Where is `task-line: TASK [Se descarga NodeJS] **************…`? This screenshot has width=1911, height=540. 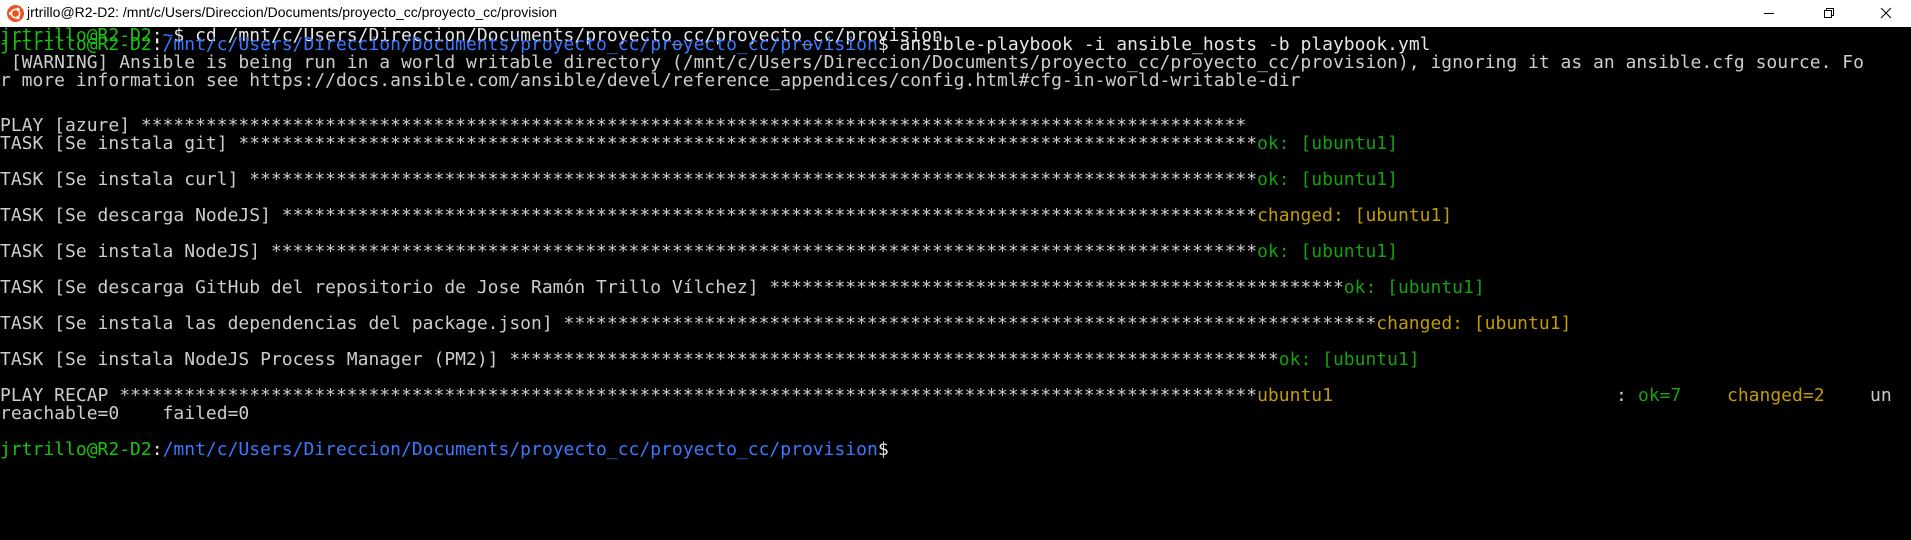
task-line: TASK [Se descarga NodeJS] **************… is located at coordinates (726, 216).